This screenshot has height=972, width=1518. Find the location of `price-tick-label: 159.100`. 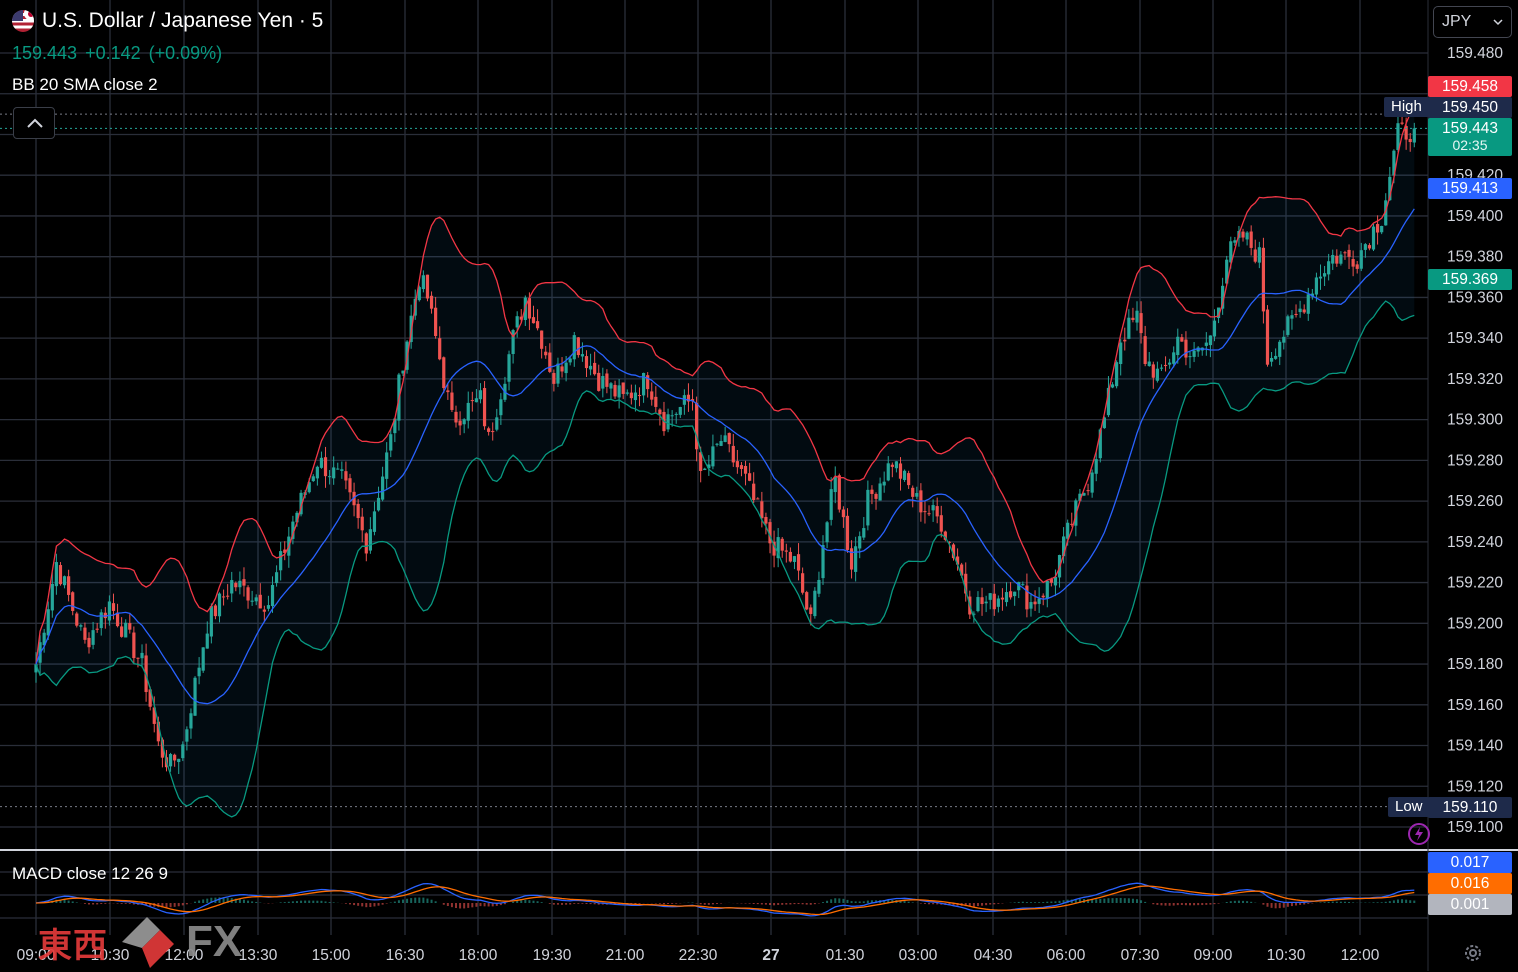

price-tick-label: 159.100 is located at coordinates (1475, 827).